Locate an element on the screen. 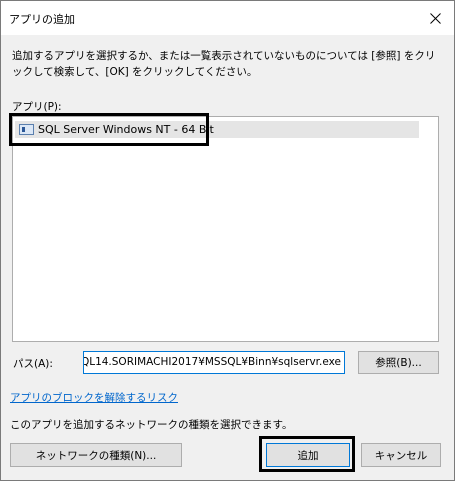 The image size is (457, 483). title-bar: アプリの追加 is located at coordinates (227, 18).